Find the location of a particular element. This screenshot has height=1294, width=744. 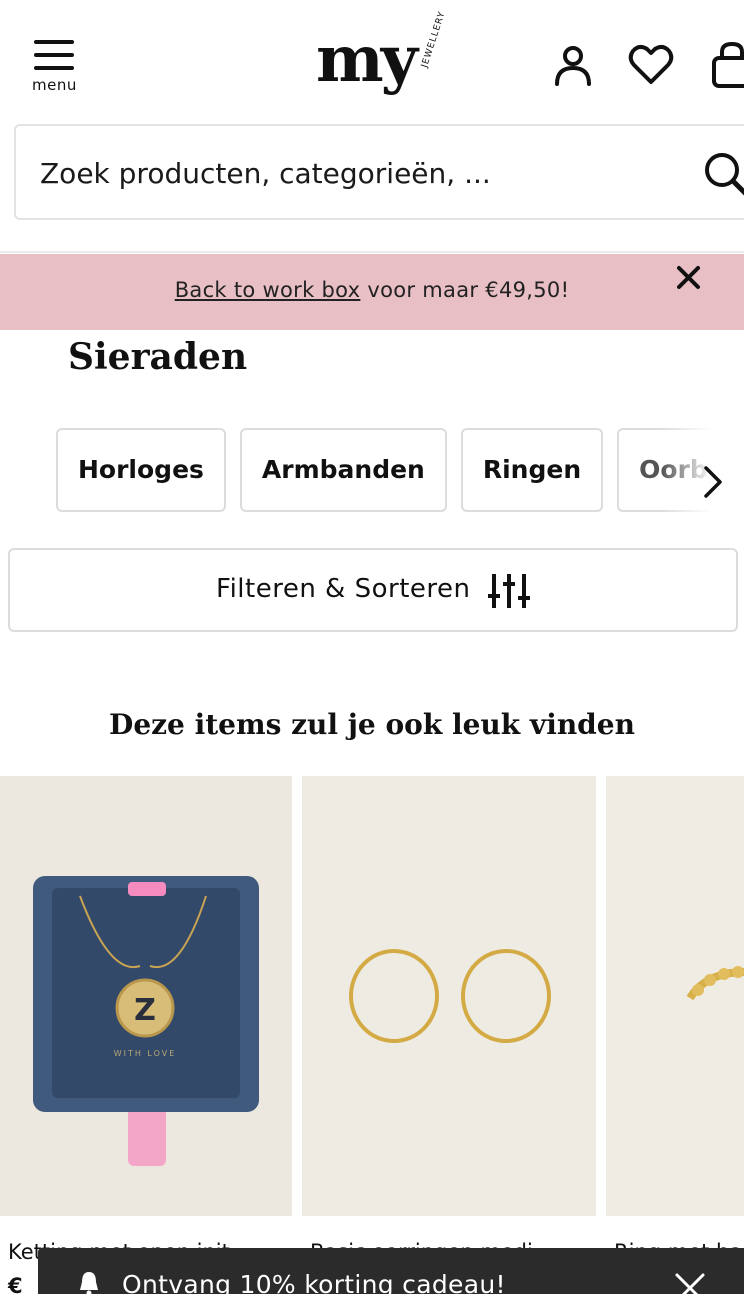

search-icon is located at coordinates (723, 173).